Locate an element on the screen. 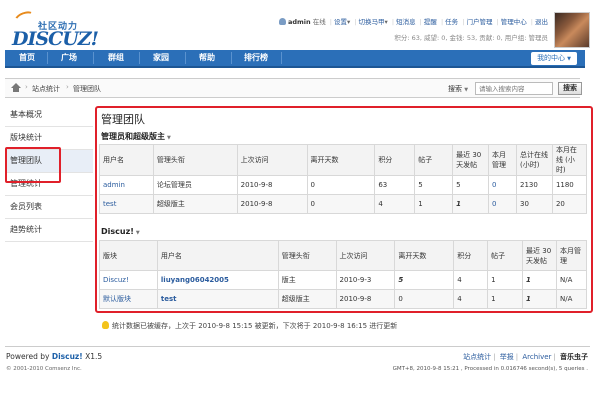  copyright: © 2001-2010 Comsenz Inc. is located at coordinates (44, 369).